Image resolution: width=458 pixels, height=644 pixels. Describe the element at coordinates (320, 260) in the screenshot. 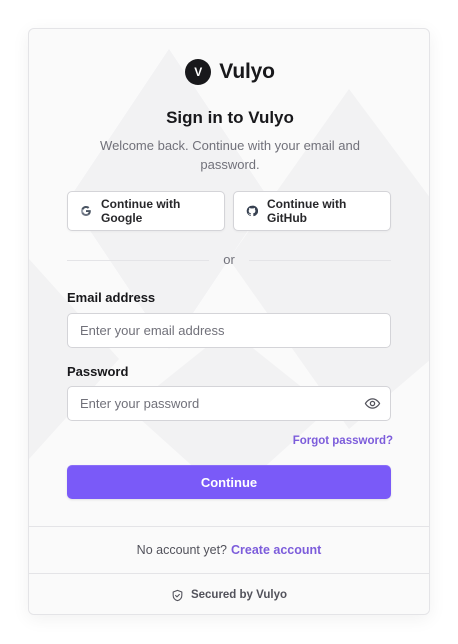

I see `divider-line-right` at that location.